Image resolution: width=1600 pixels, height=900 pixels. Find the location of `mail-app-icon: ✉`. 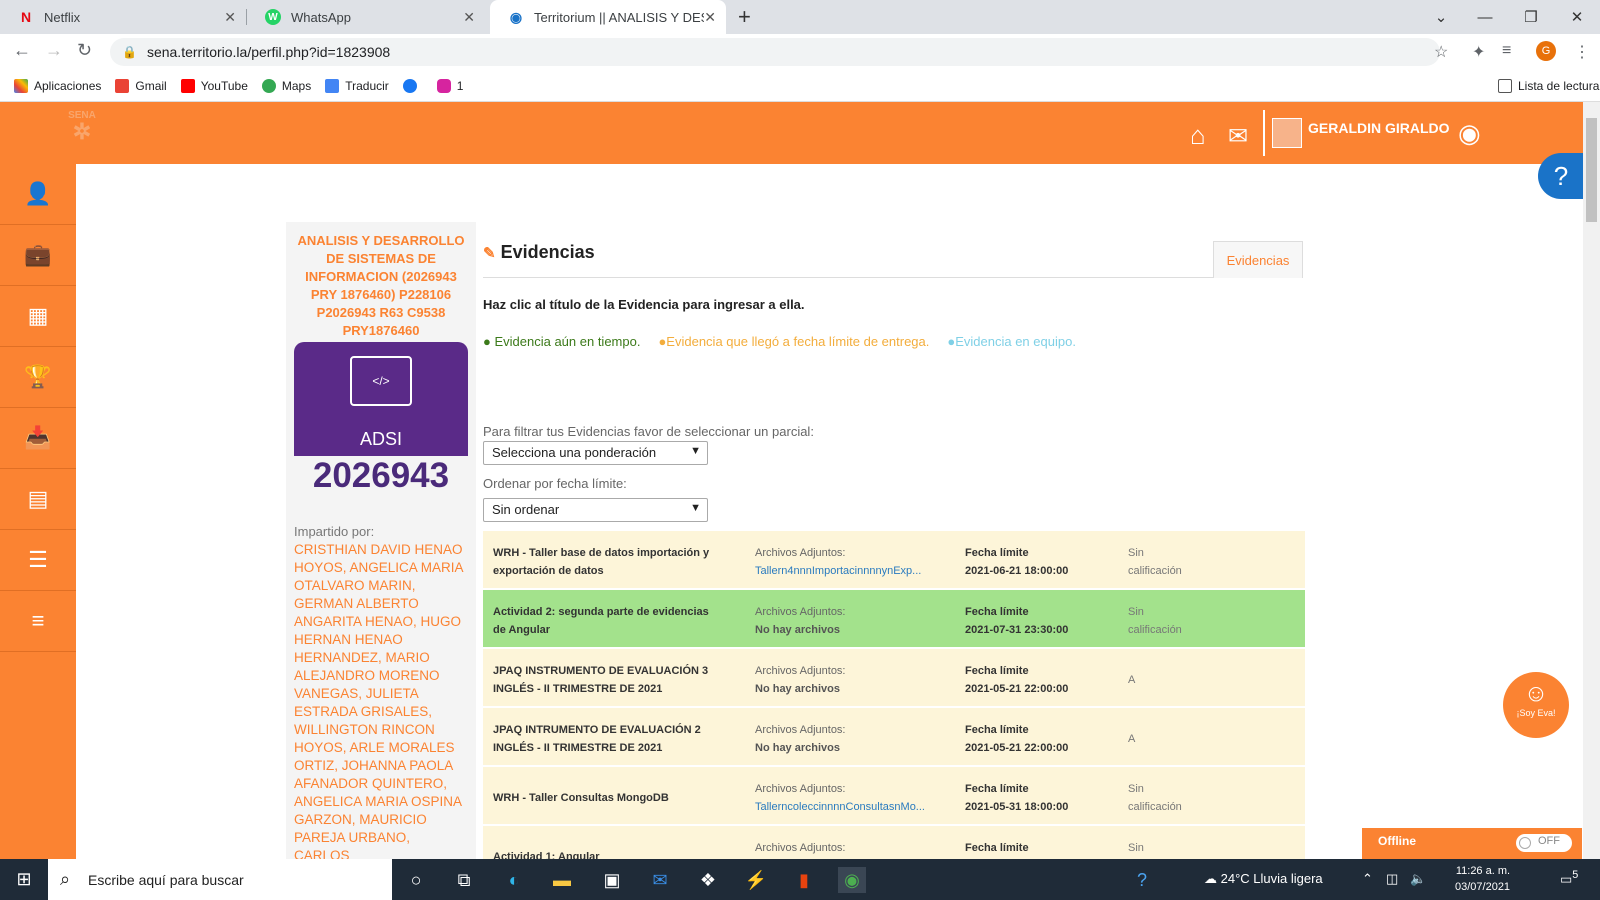

mail-app-icon: ✉ is located at coordinates (660, 880).